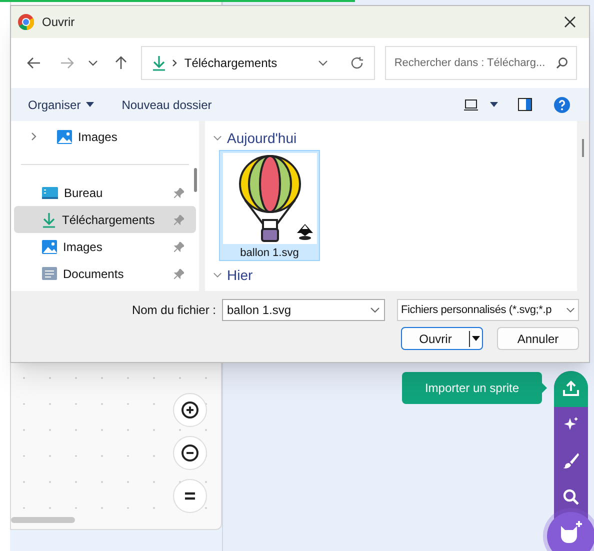 This screenshot has width=594, height=551. I want to click on nav-item: Téléchargements, so click(105, 219).